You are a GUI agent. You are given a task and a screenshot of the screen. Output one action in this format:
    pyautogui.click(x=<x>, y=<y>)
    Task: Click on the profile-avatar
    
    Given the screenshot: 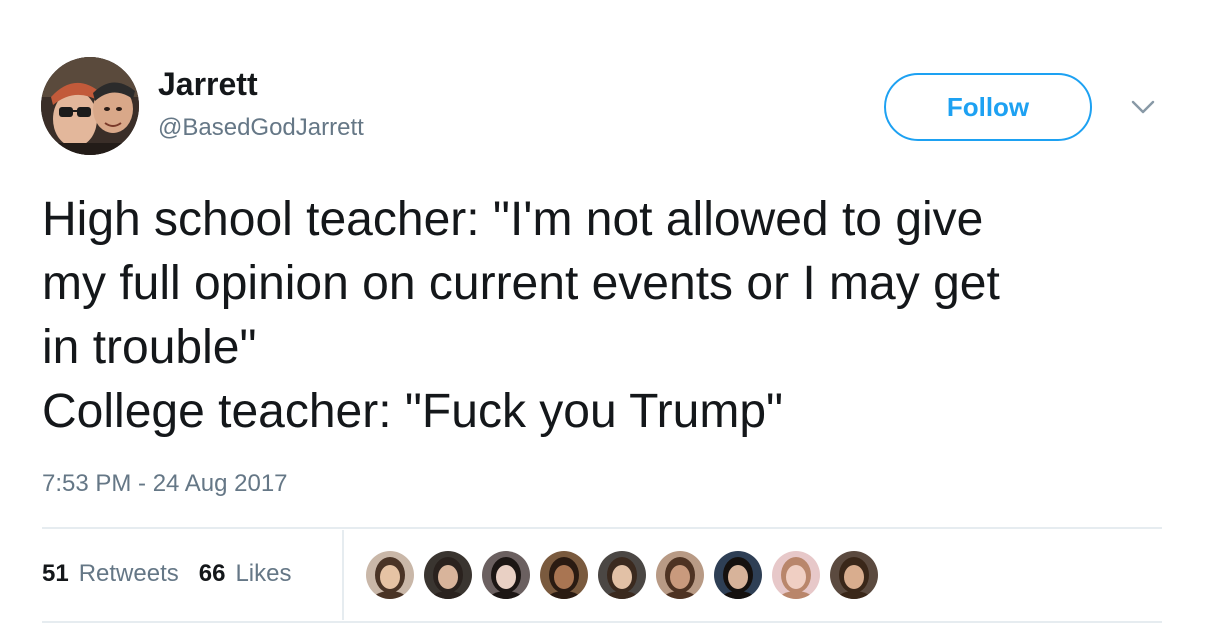 What is the action you would take?
    pyautogui.click(x=90, y=106)
    